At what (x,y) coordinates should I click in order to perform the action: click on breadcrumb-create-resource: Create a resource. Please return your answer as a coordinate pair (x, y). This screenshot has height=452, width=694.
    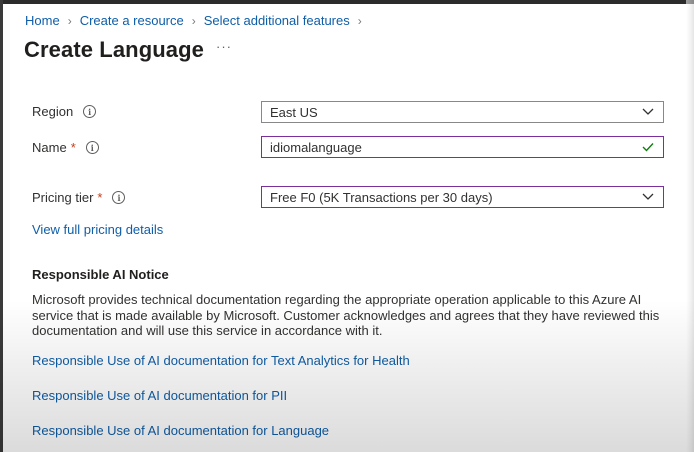
    Looking at the image, I should click on (132, 20).